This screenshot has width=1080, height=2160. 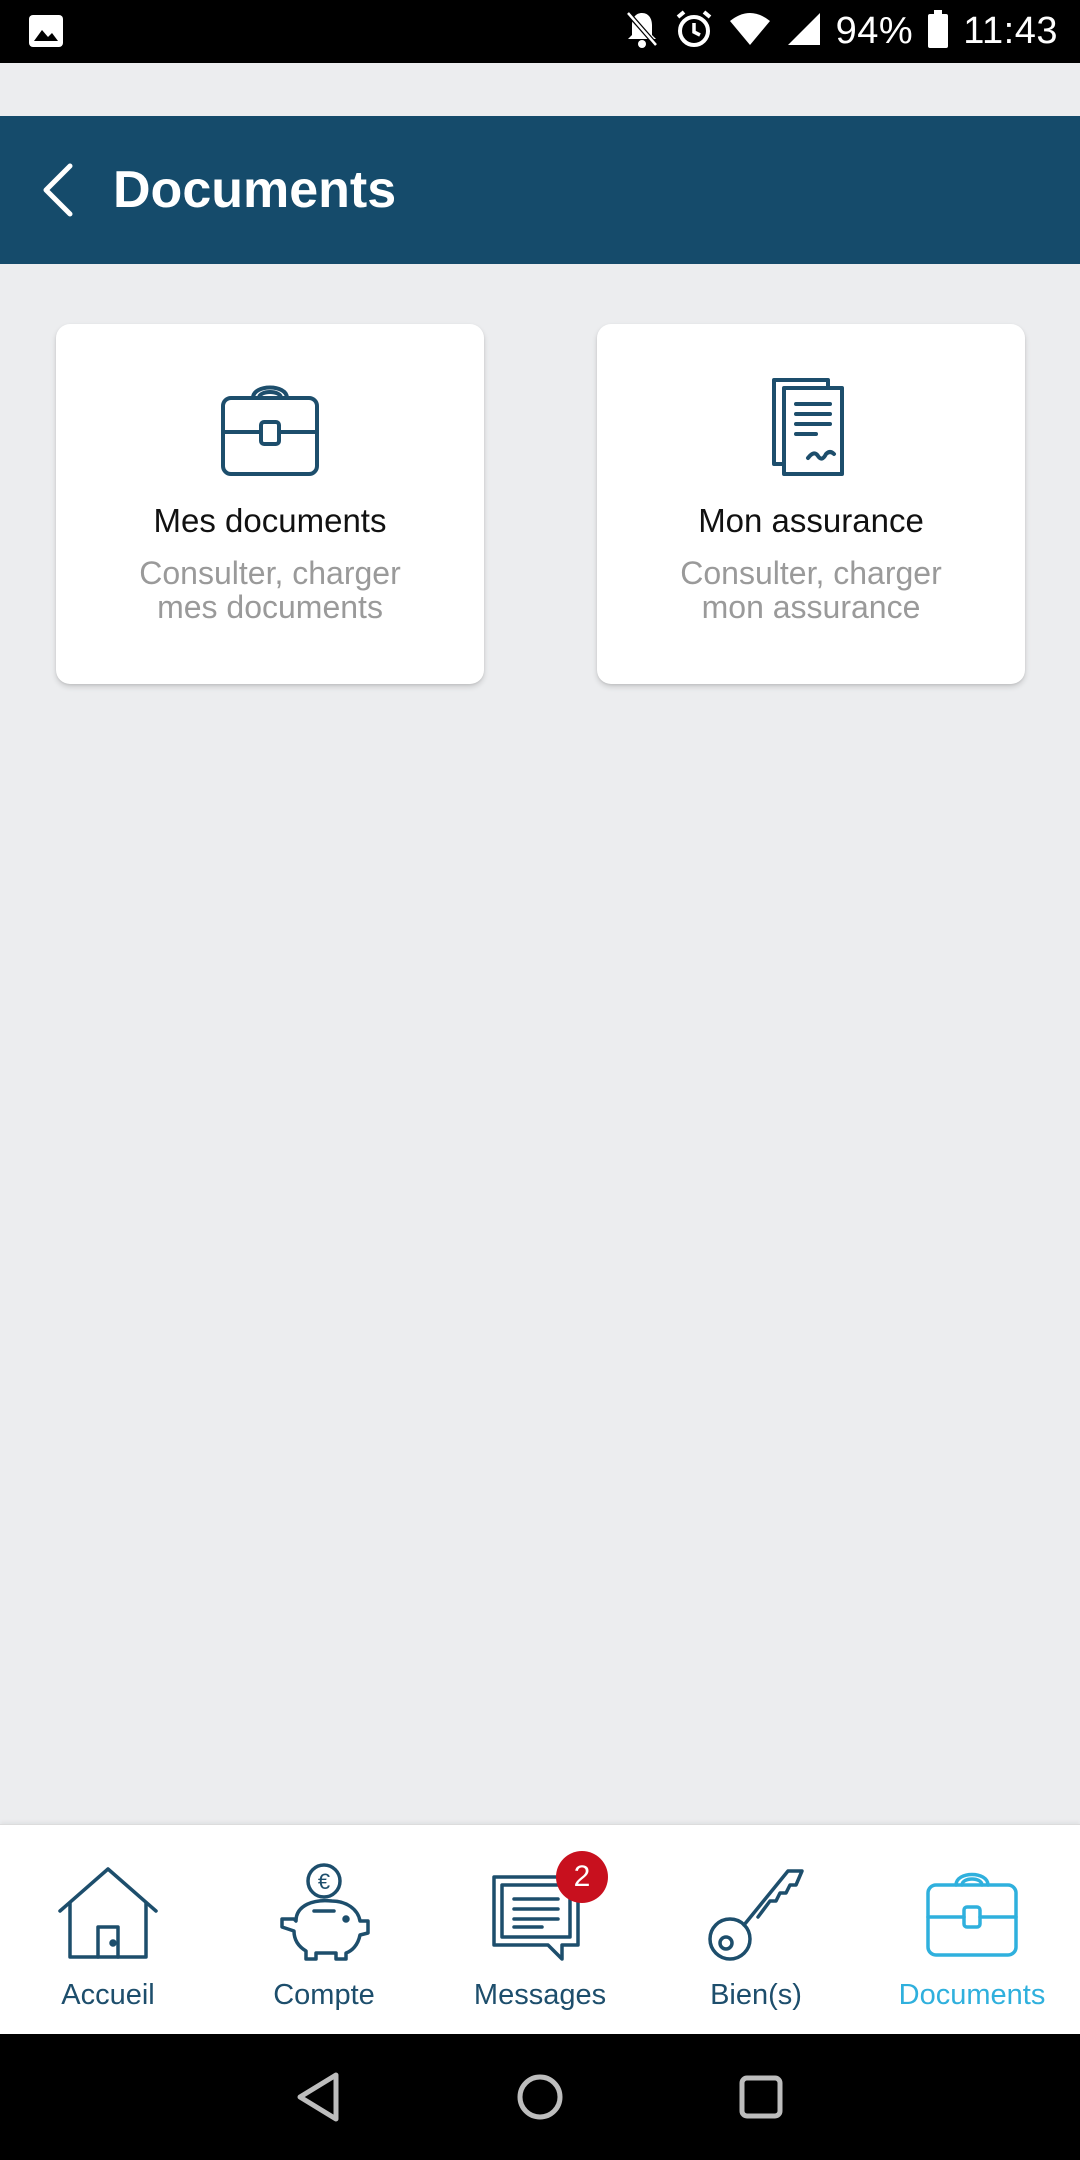 What do you see at coordinates (270, 520) in the screenshot?
I see `card-title: Mes documents` at bounding box center [270, 520].